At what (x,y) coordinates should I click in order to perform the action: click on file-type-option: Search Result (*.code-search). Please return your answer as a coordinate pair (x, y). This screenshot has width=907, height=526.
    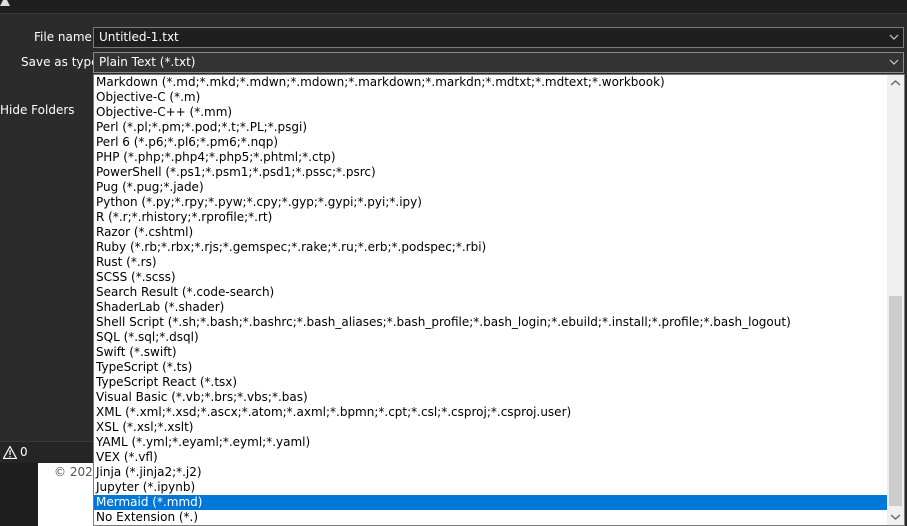
    Looking at the image, I should click on (491, 292).